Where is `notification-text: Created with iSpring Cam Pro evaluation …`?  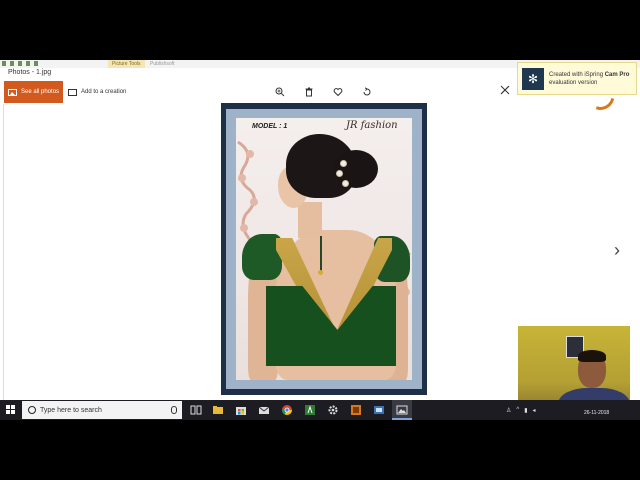 notification-text: Created with iSpring Cam Pro evaluation … is located at coordinates (589, 79).